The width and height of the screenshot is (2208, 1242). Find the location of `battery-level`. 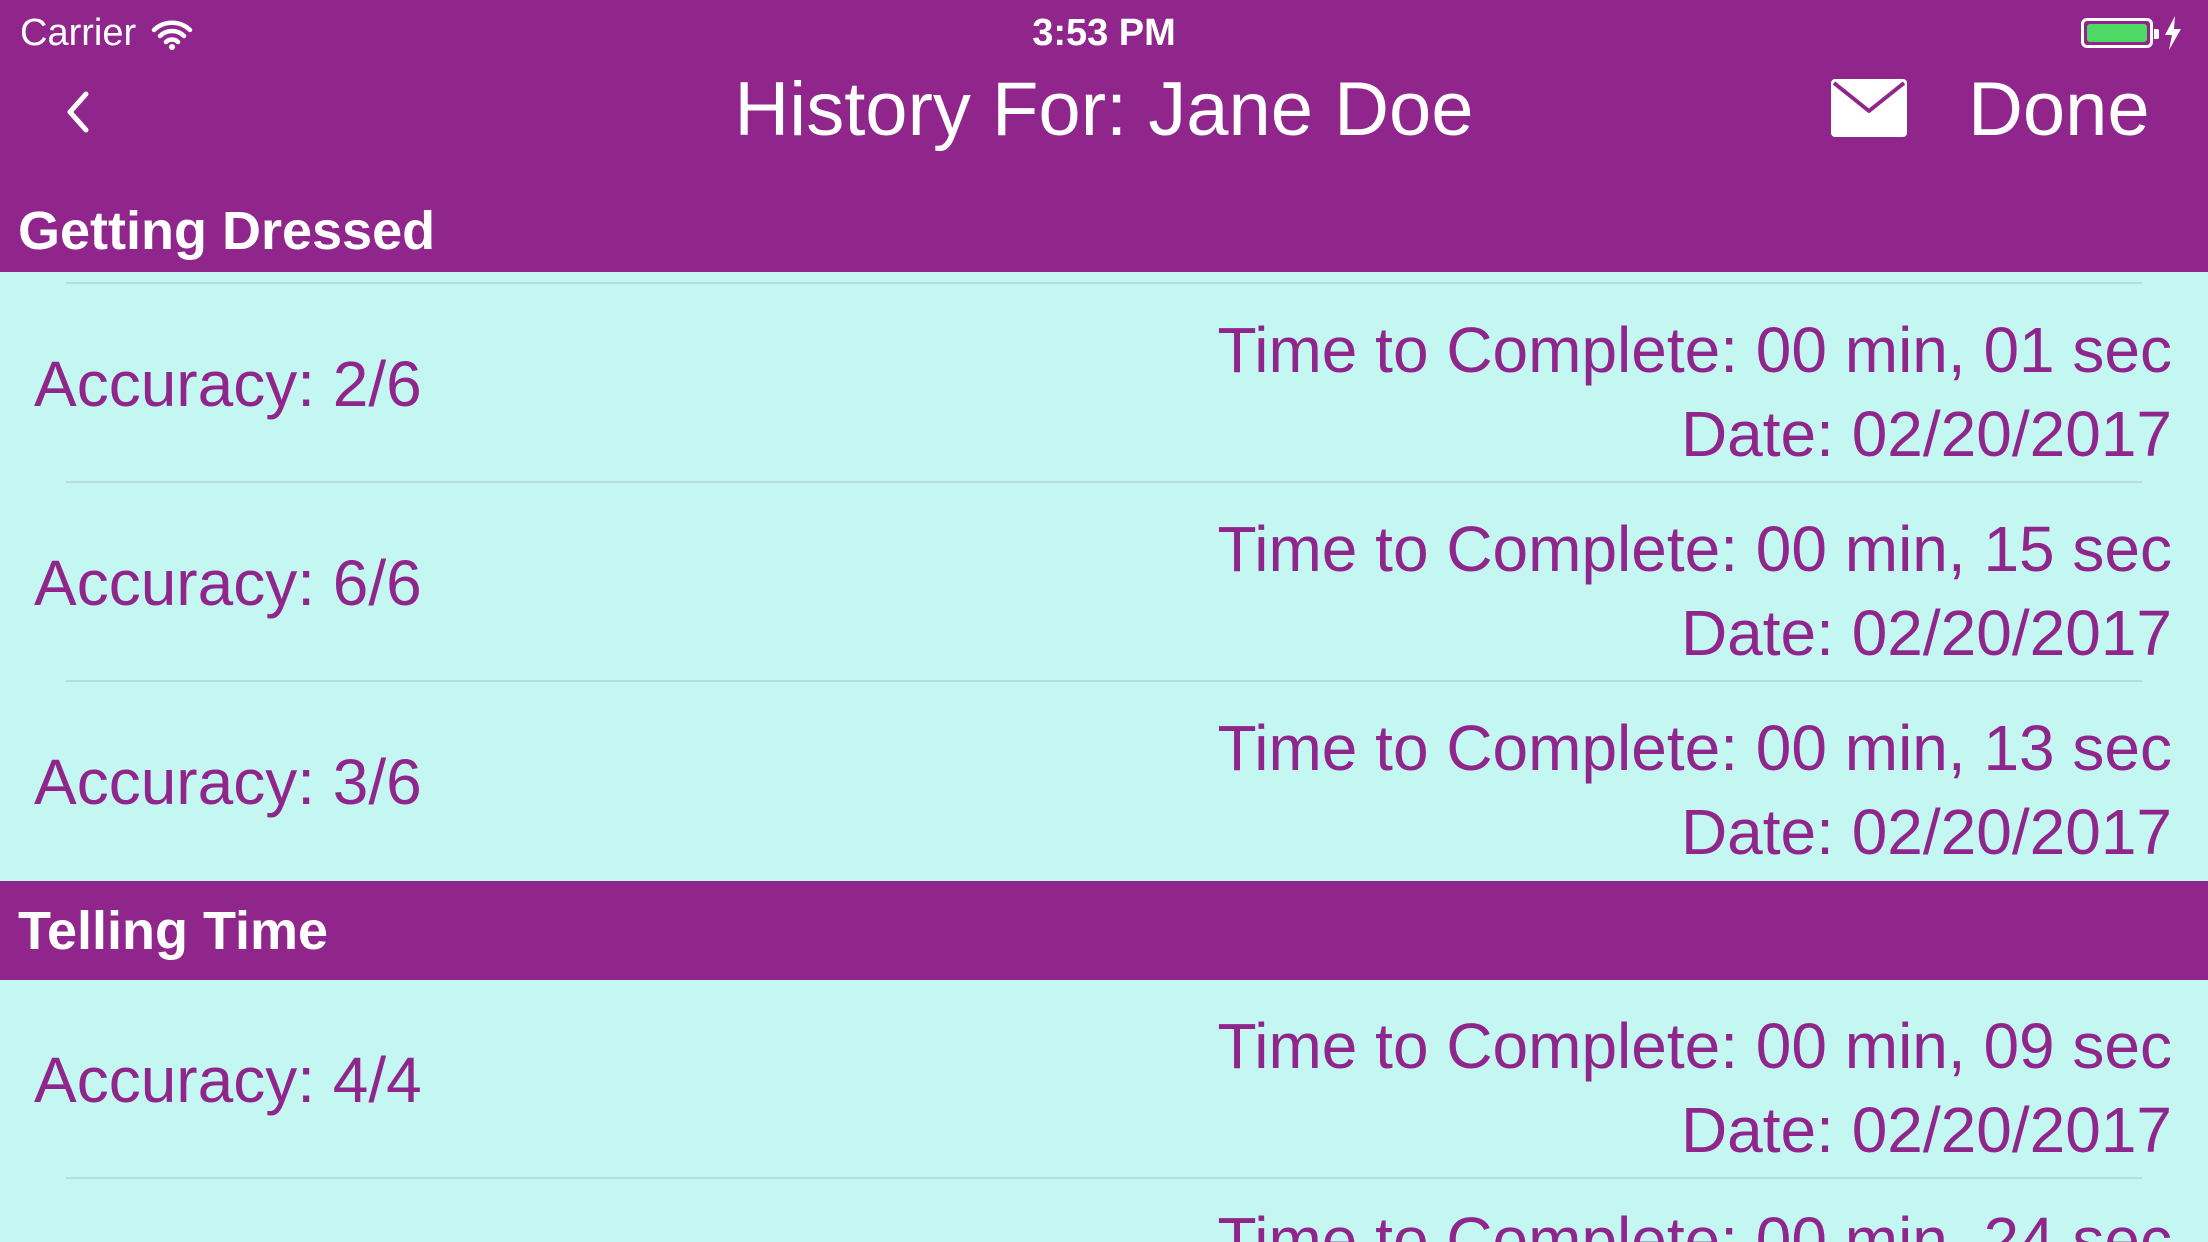

battery-level is located at coordinates (2117, 33).